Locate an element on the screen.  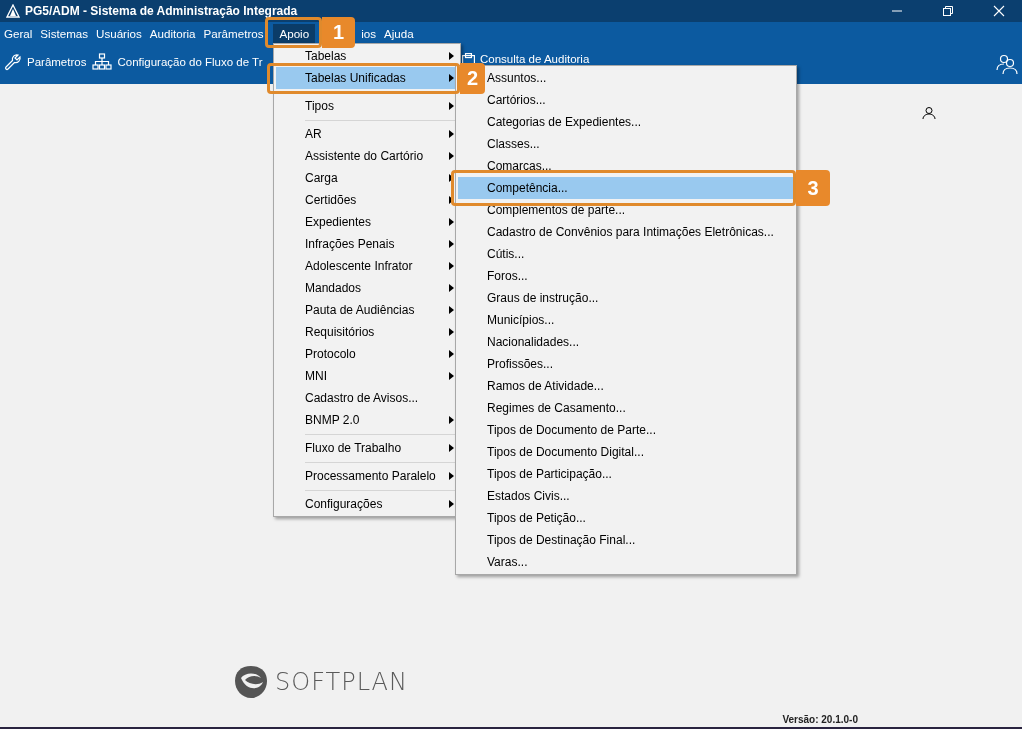
menu-item: Processamento Paralelo is located at coordinates (367, 476).